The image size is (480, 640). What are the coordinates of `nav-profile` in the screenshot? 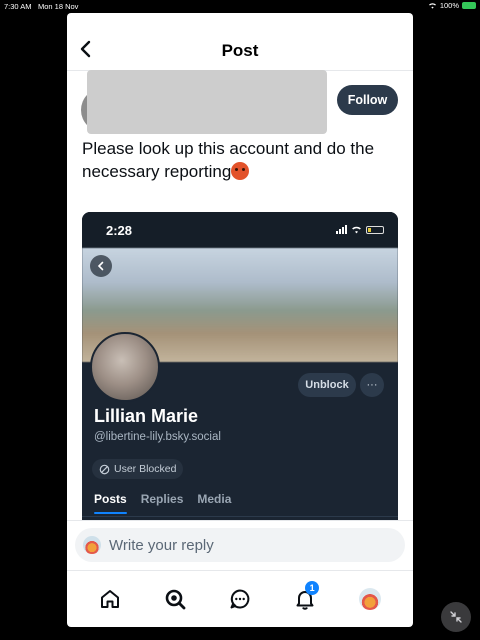 It's located at (370, 599).